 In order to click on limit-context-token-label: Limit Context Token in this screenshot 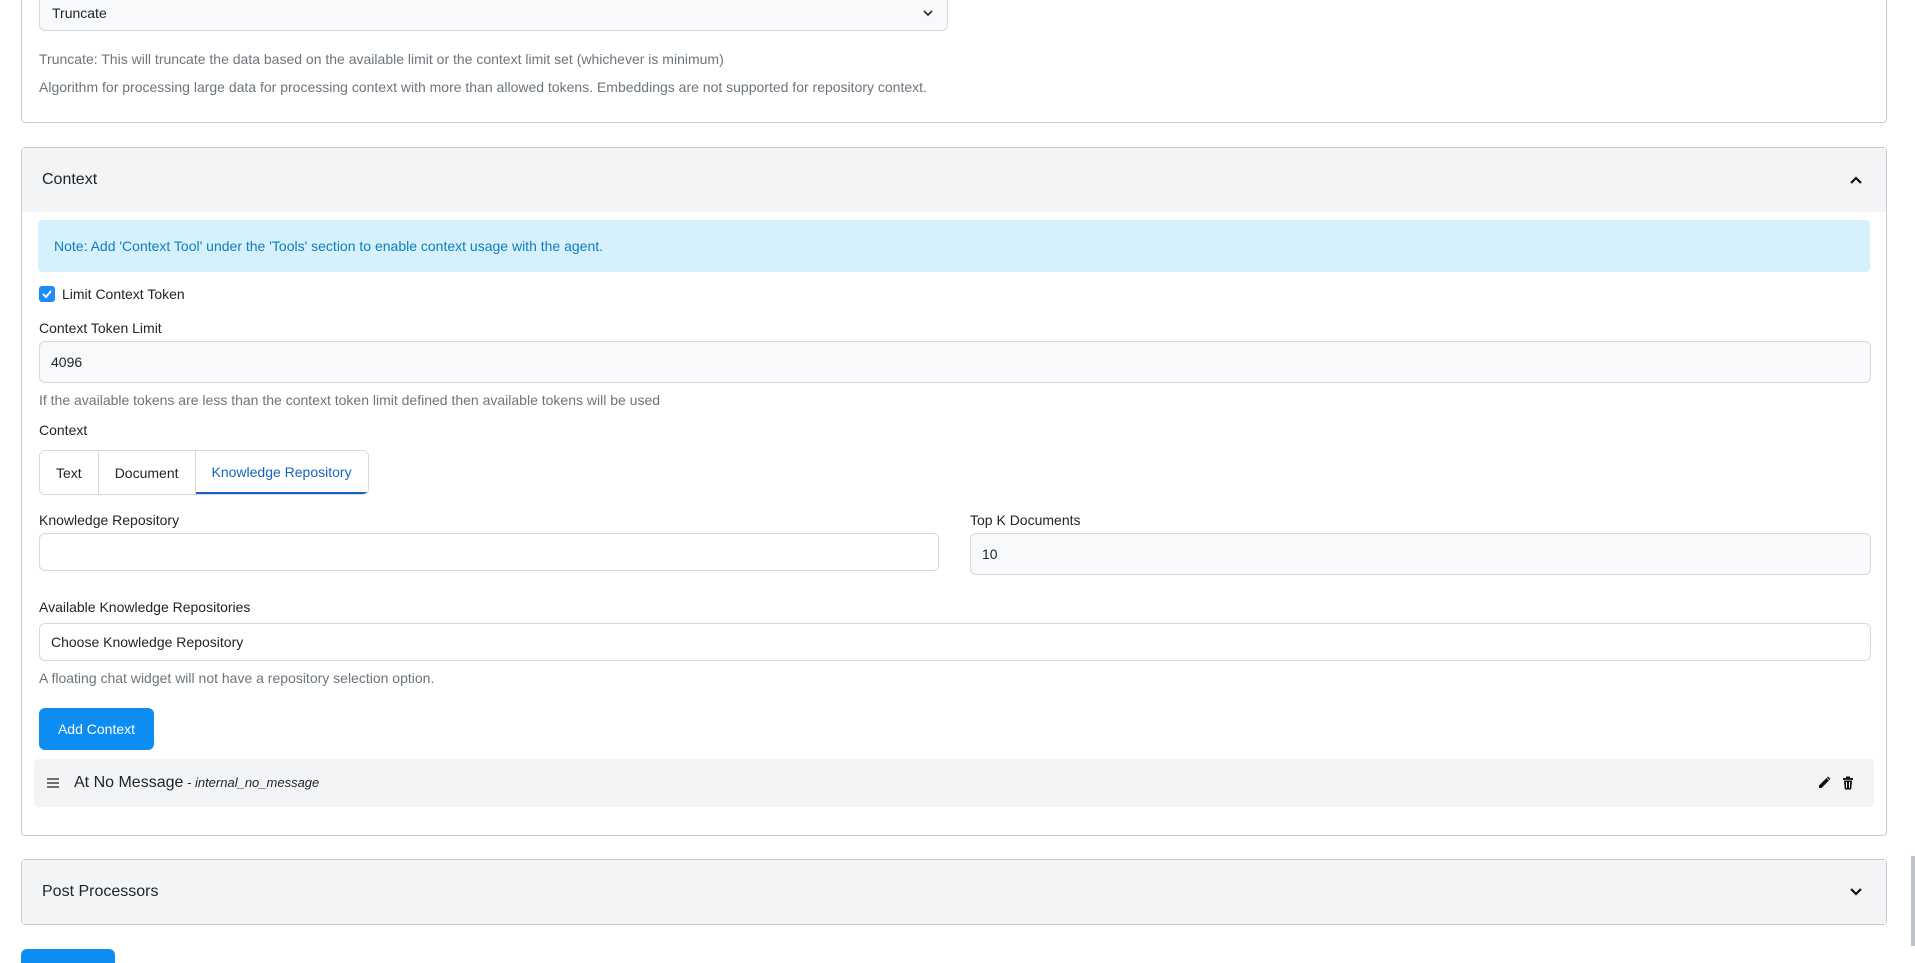, I will do `click(123, 294)`.